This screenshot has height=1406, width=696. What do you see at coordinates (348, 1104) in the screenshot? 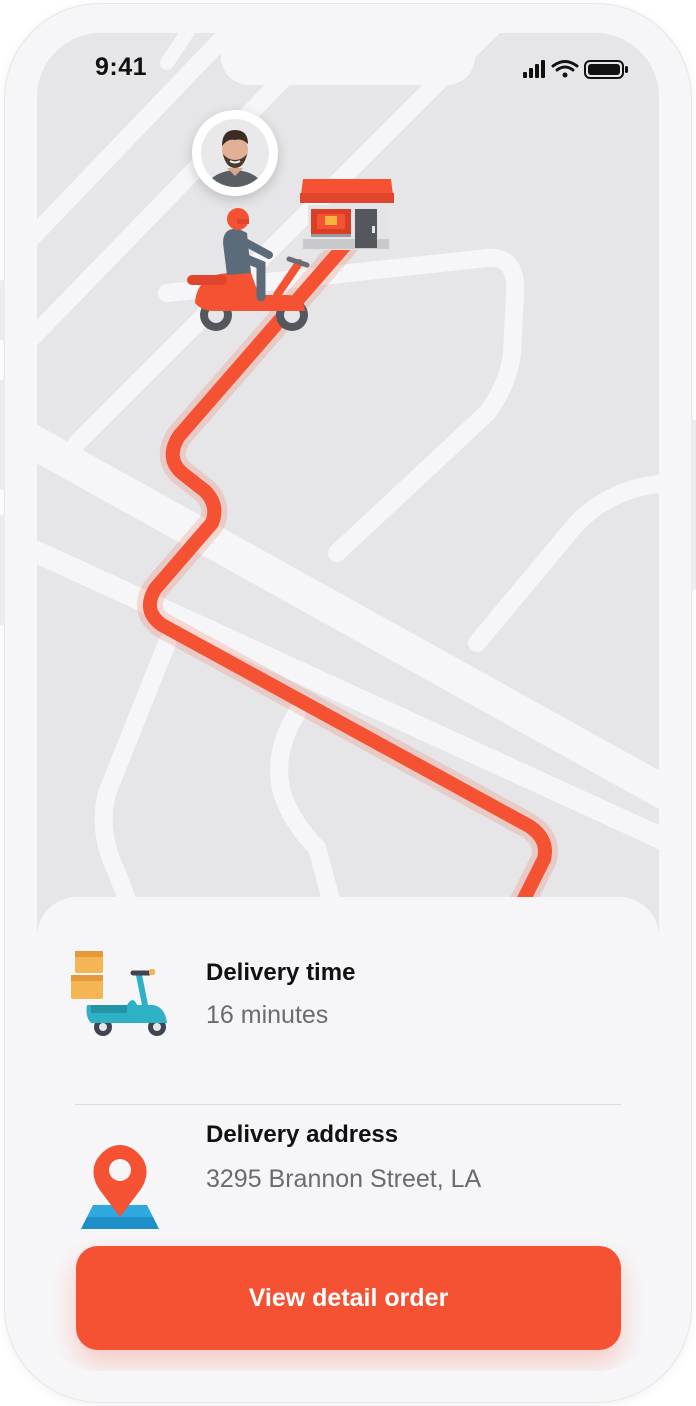
I see `divider` at bounding box center [348, 1104].